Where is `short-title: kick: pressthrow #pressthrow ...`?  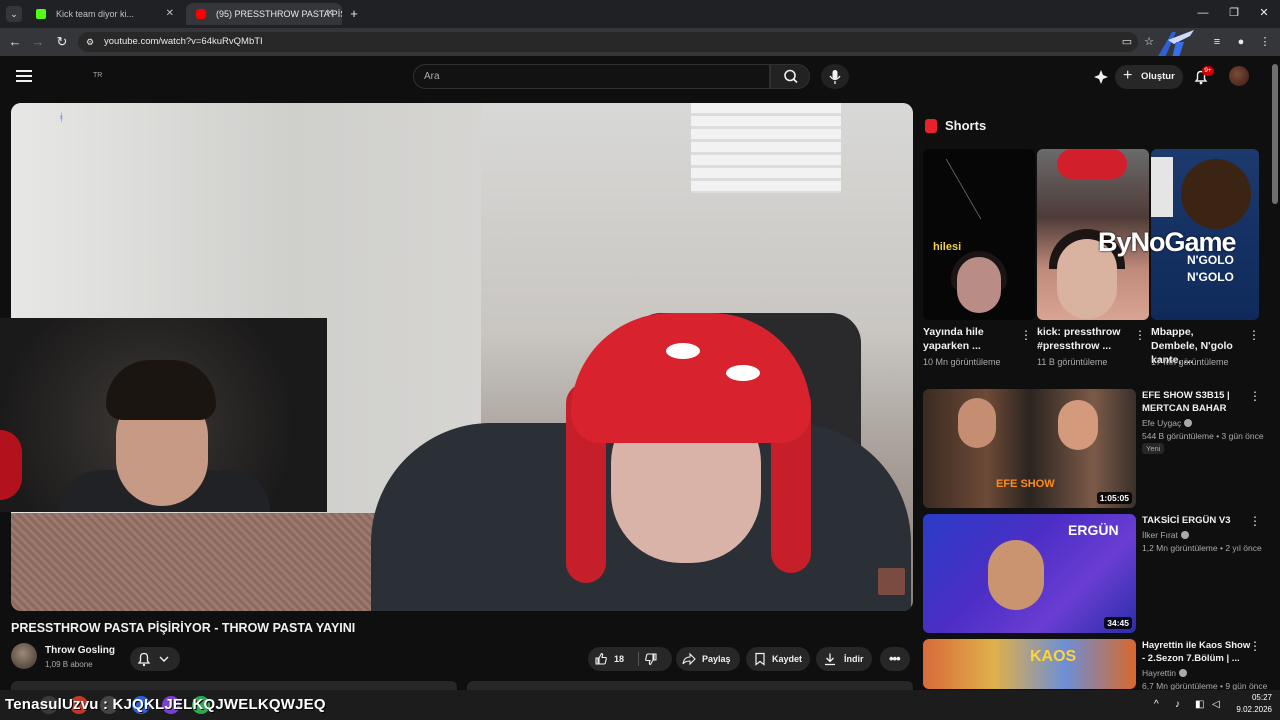
short-title: kick: pressthrow #pressthrow ... is located at coordinates (1083, 339).